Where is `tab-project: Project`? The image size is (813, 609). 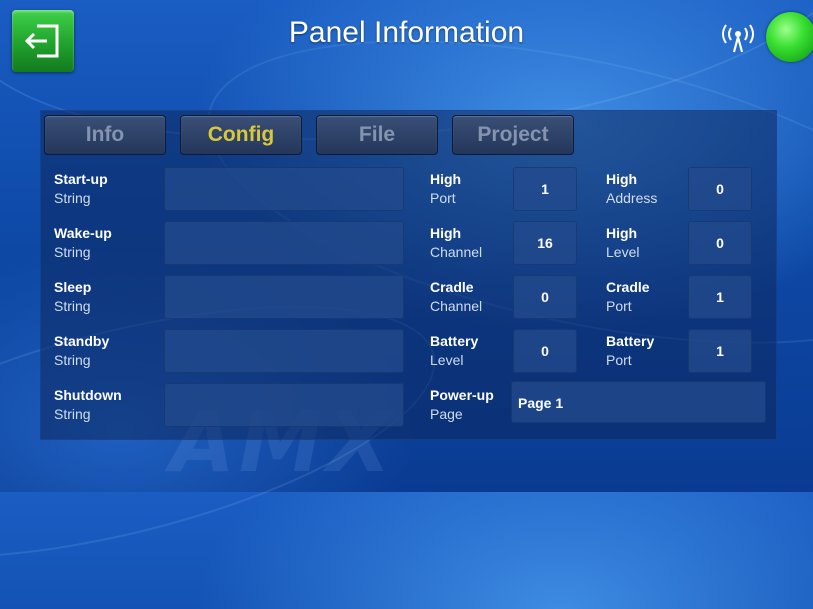 tab-project: Project is located at coordinates (513, 135).